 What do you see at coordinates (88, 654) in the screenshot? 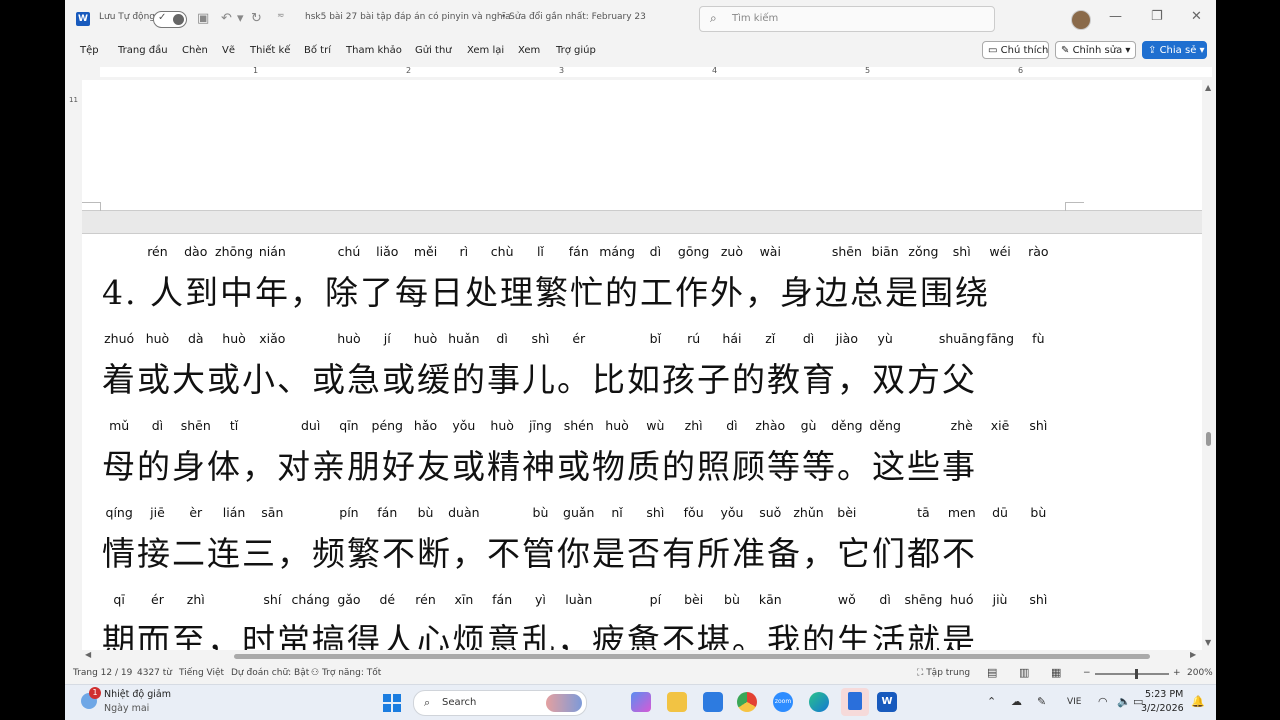
I see `scroll-left-icon: ◀` at bounding box center [88, 654].